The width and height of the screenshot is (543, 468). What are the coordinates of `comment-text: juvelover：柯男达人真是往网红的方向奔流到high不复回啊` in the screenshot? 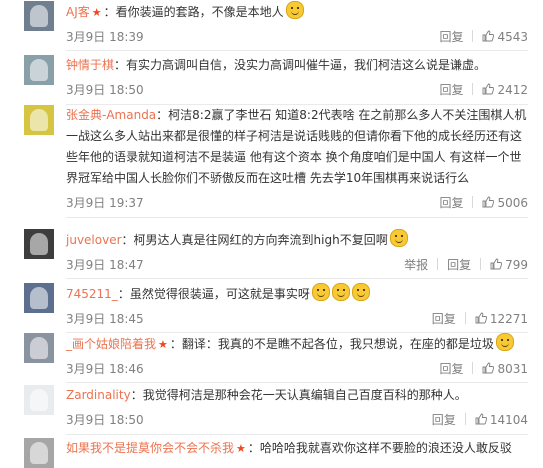 It's located at (297, 240).